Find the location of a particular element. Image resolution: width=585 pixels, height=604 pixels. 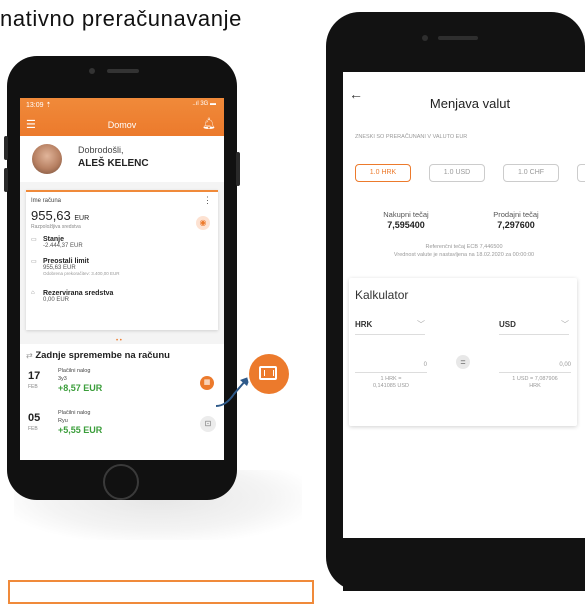

page-title: Domov is located at coordinates (122, 125).